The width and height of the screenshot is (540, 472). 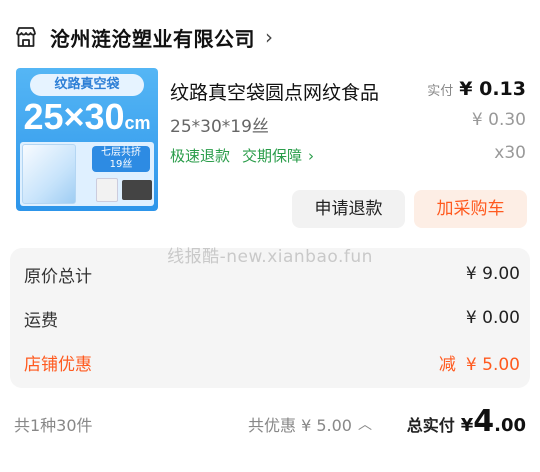 I want to click on order-footer: 共1种30件 共优惠 ¥ 5.00 ︿ 总实付 ¥ 4 .00, so click(x=270, y=424).